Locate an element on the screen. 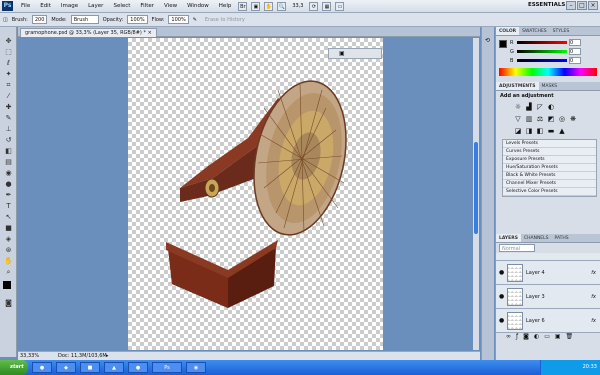 This screenshot has width=600, height=375. healing-brush-tool-icon: ✚ is located at coordinates (8, 107).